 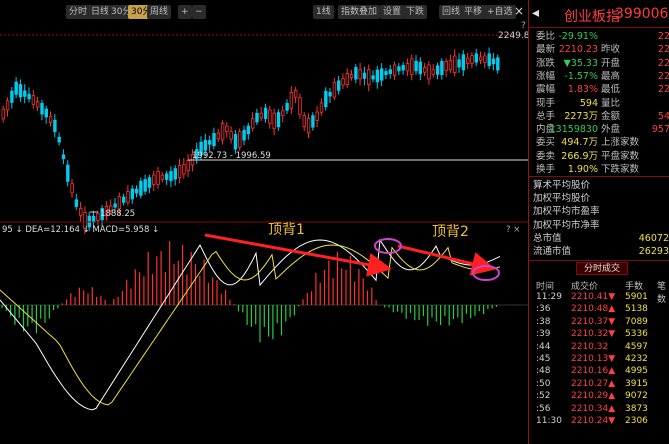 I want to click on tick-row: :38 2210.37▼ 7089, so click(x=599, y=323).